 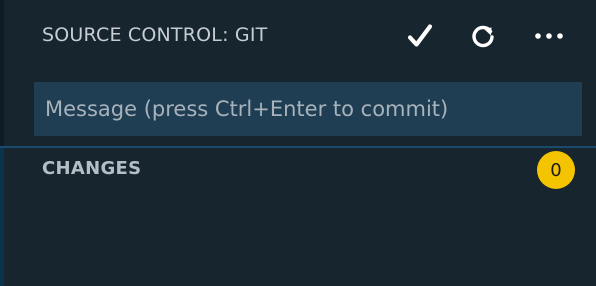 What do you see at coordinates (155, 35) in the screenshot?
I see `panel-title: SOURCE CONTROL: GIT` at bounding box center [155, 35].